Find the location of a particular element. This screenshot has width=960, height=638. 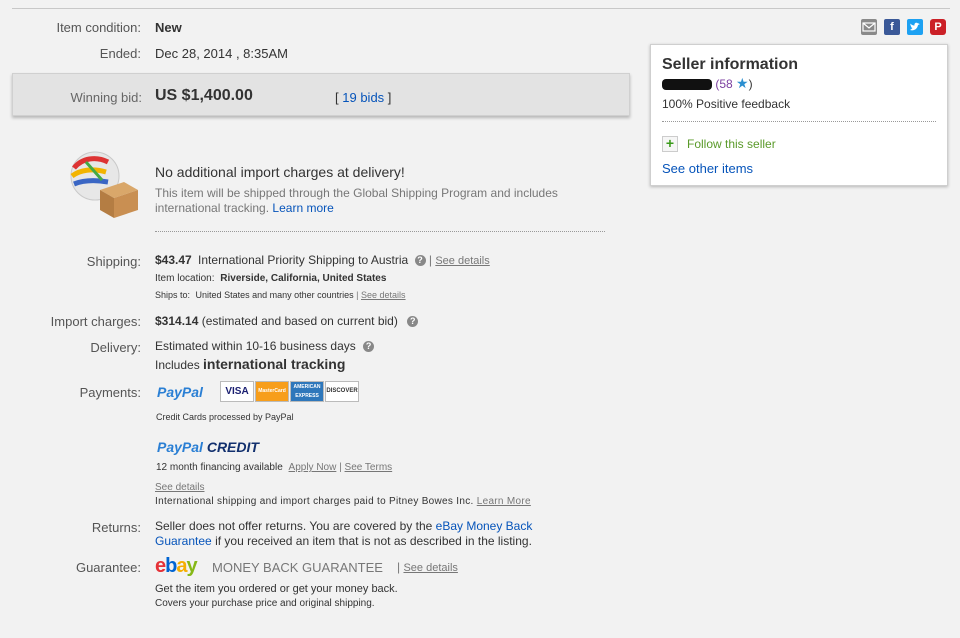

ebay-logo: ebay is located at coordinates (176, 566).